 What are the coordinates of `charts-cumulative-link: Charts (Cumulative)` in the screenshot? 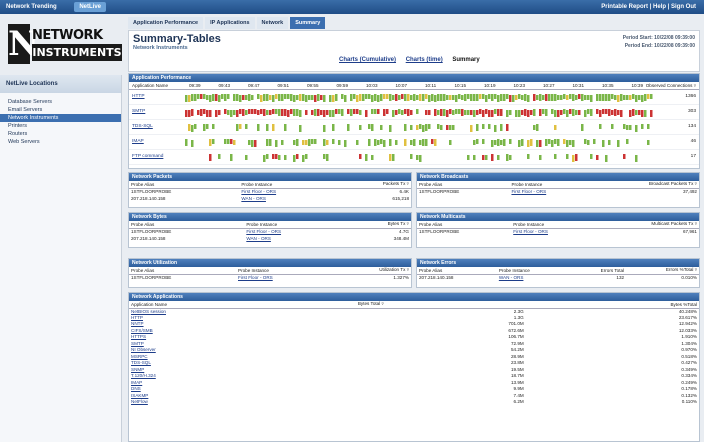 It's located at (367, 60).